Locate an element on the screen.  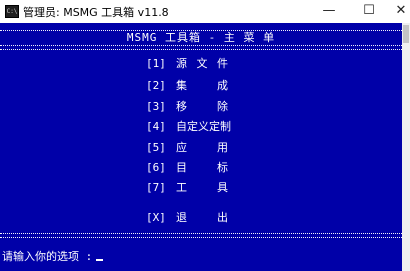
menu-item-label: 应用 is located at coordinates (202, 147).